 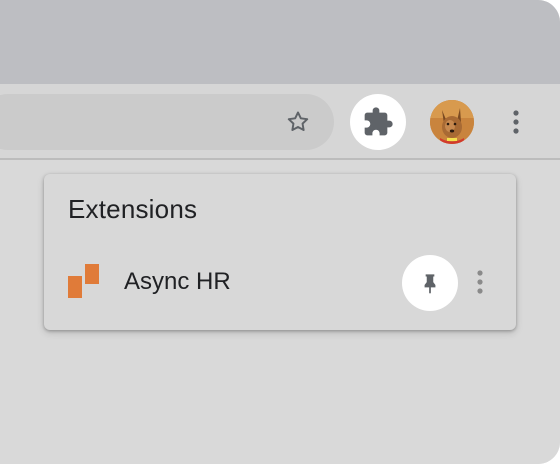 I want to click on extension-menu-button, so click(x=480, y=282).